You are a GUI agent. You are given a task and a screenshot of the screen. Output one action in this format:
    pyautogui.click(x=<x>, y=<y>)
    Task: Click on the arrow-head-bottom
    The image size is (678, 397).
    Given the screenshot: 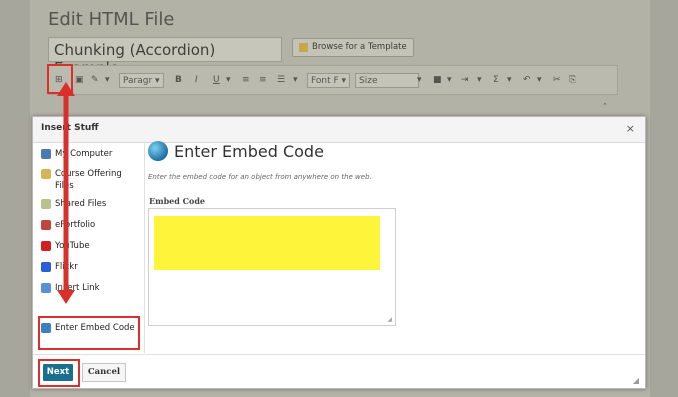 What is the action you would take?
    pyautogui.click(x=66, y=297)
    